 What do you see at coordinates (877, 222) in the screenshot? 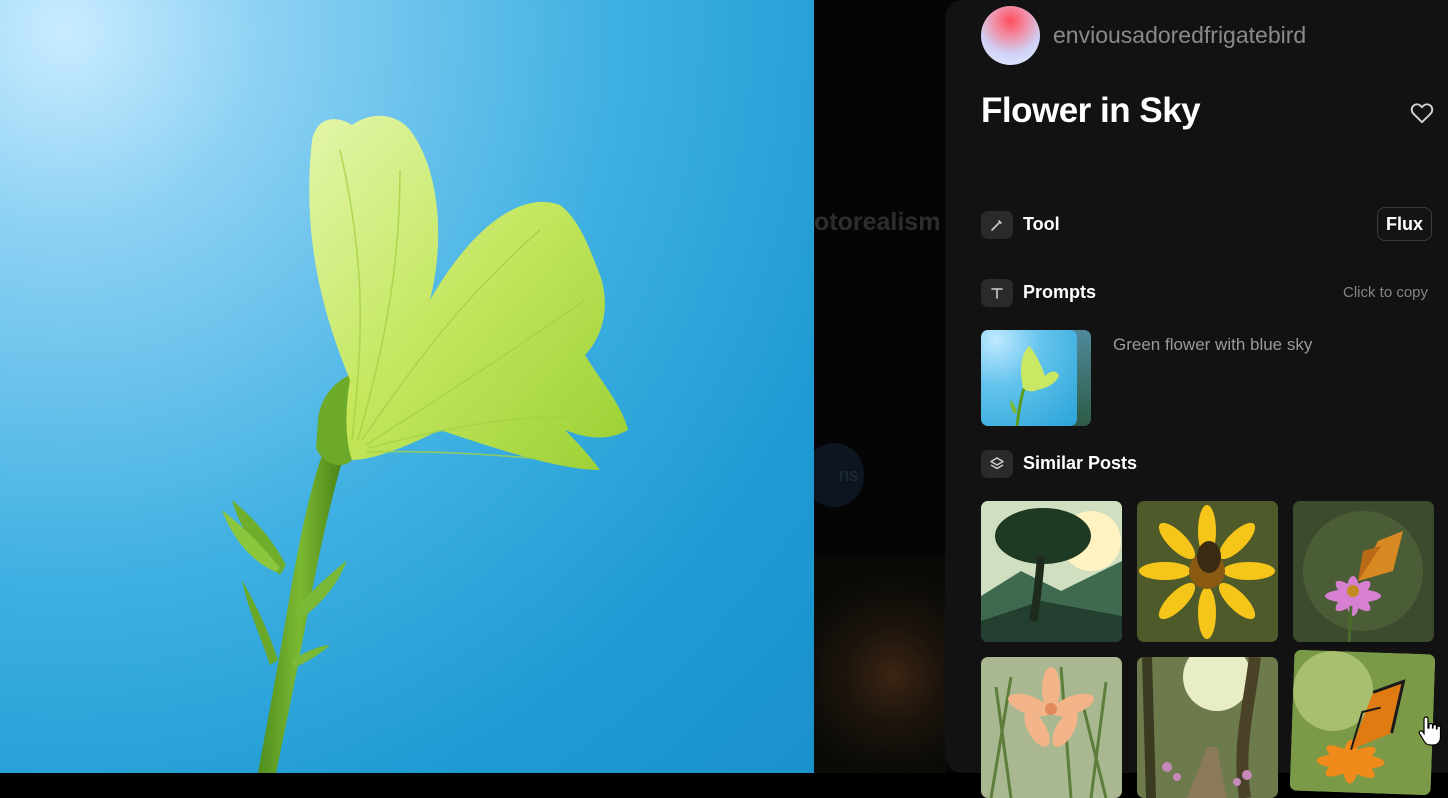
I see `background-heading: otorealism` at bounding box center [877, 222].